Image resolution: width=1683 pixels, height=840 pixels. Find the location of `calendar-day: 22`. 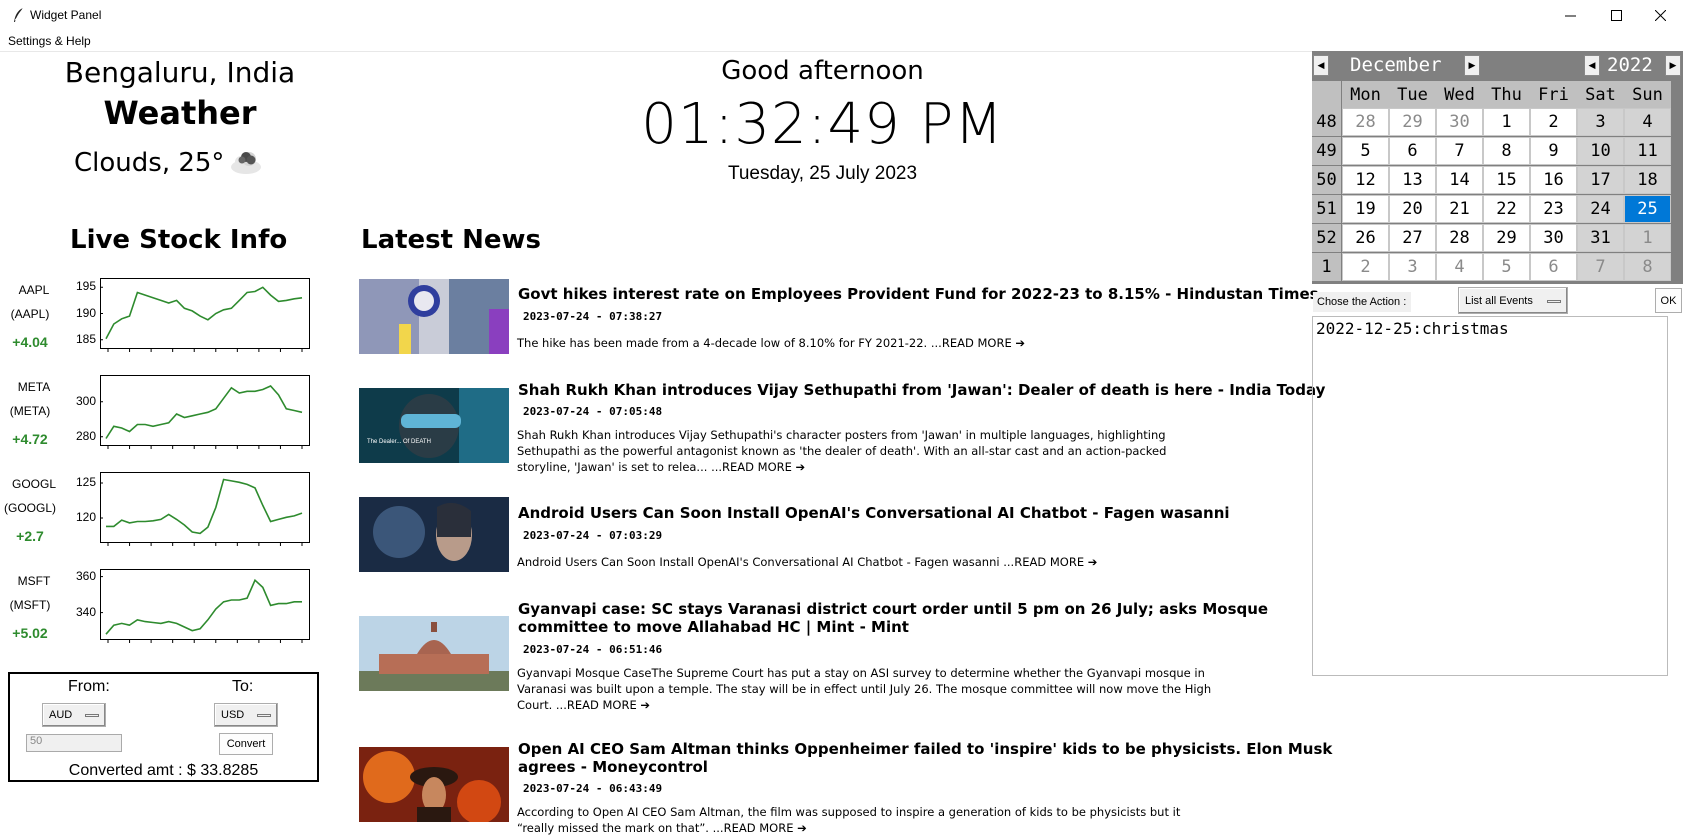

calendar-day: 22 is located at coordinates (1506, 209).